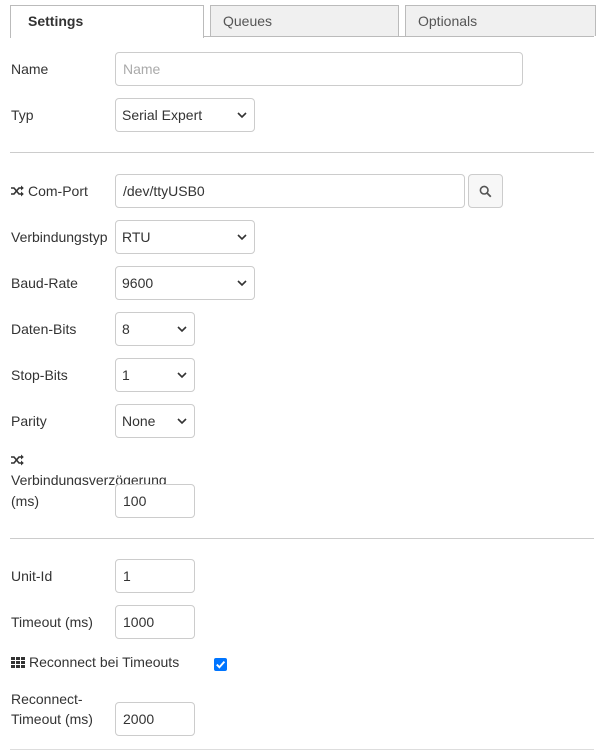  I want to click on tab-queues: Queues, so click(304, 20).